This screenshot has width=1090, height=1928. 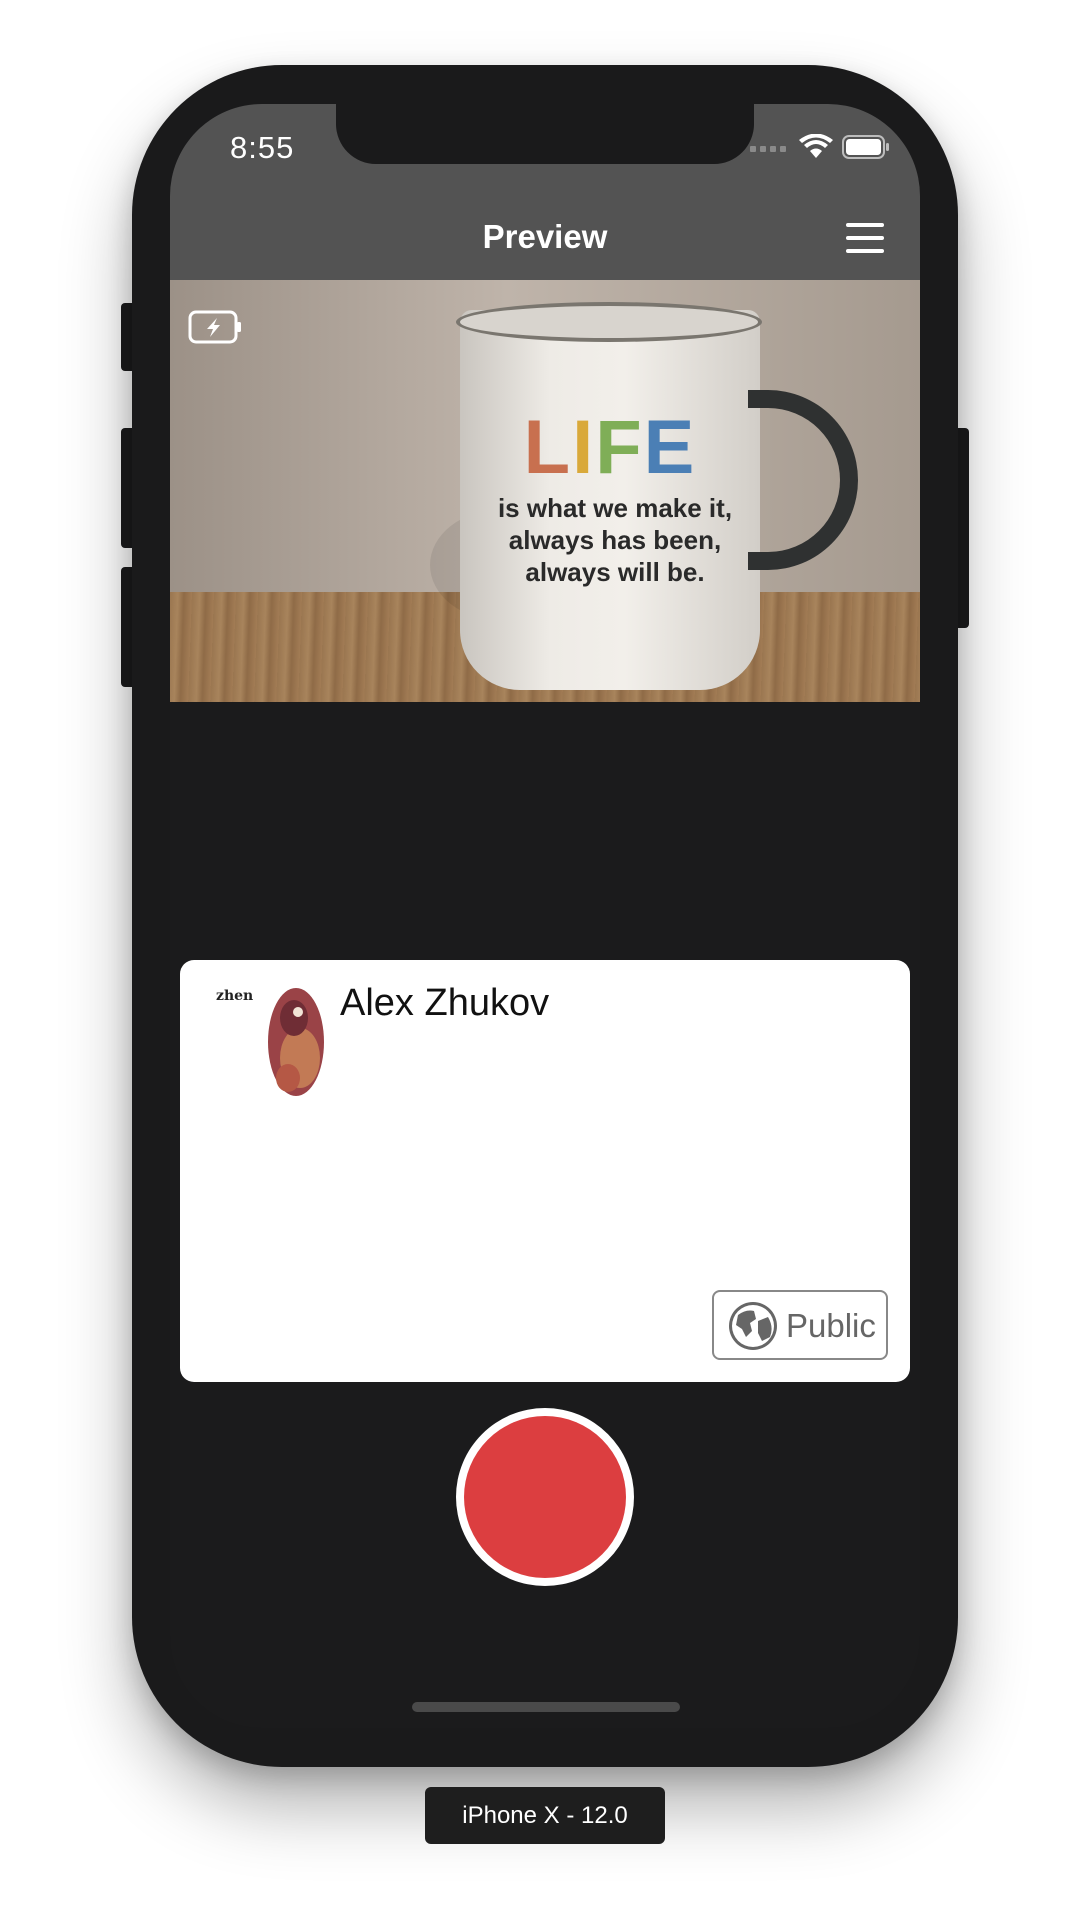 I want to click on page-title: Preview, so click(x=545, y=236).